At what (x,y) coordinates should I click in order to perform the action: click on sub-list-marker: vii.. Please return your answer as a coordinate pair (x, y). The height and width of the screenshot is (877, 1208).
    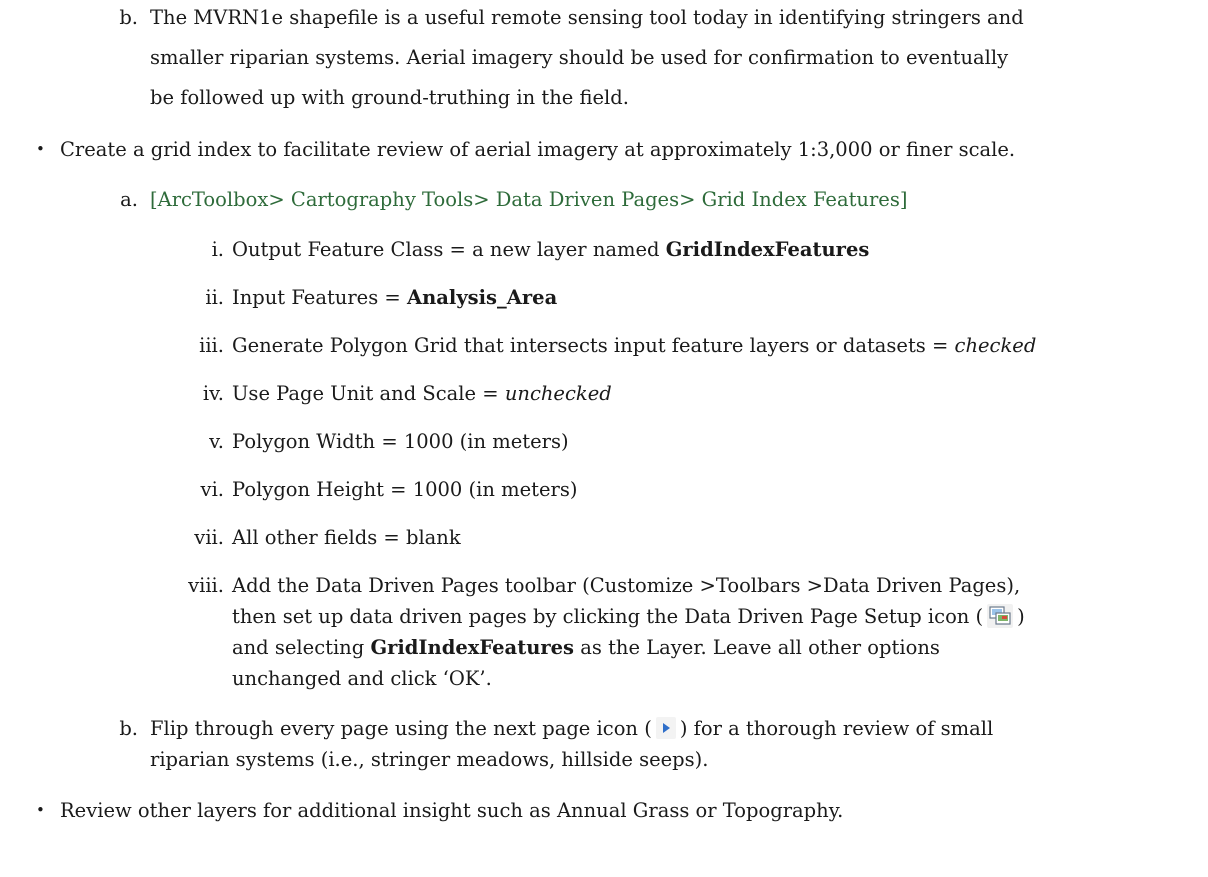
    Looking at the image, I should click on (209, 537).